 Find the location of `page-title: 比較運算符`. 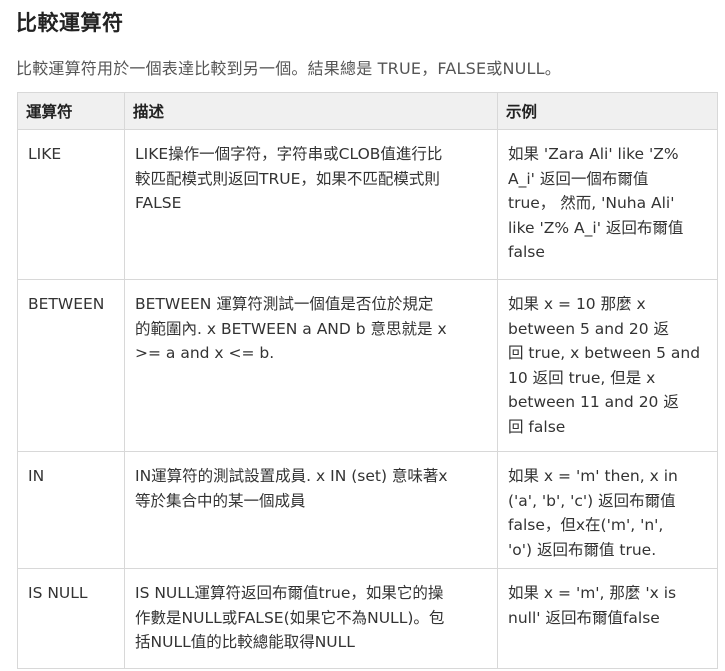

page-title: 比較運算符 is located at coordinates (70, 23).